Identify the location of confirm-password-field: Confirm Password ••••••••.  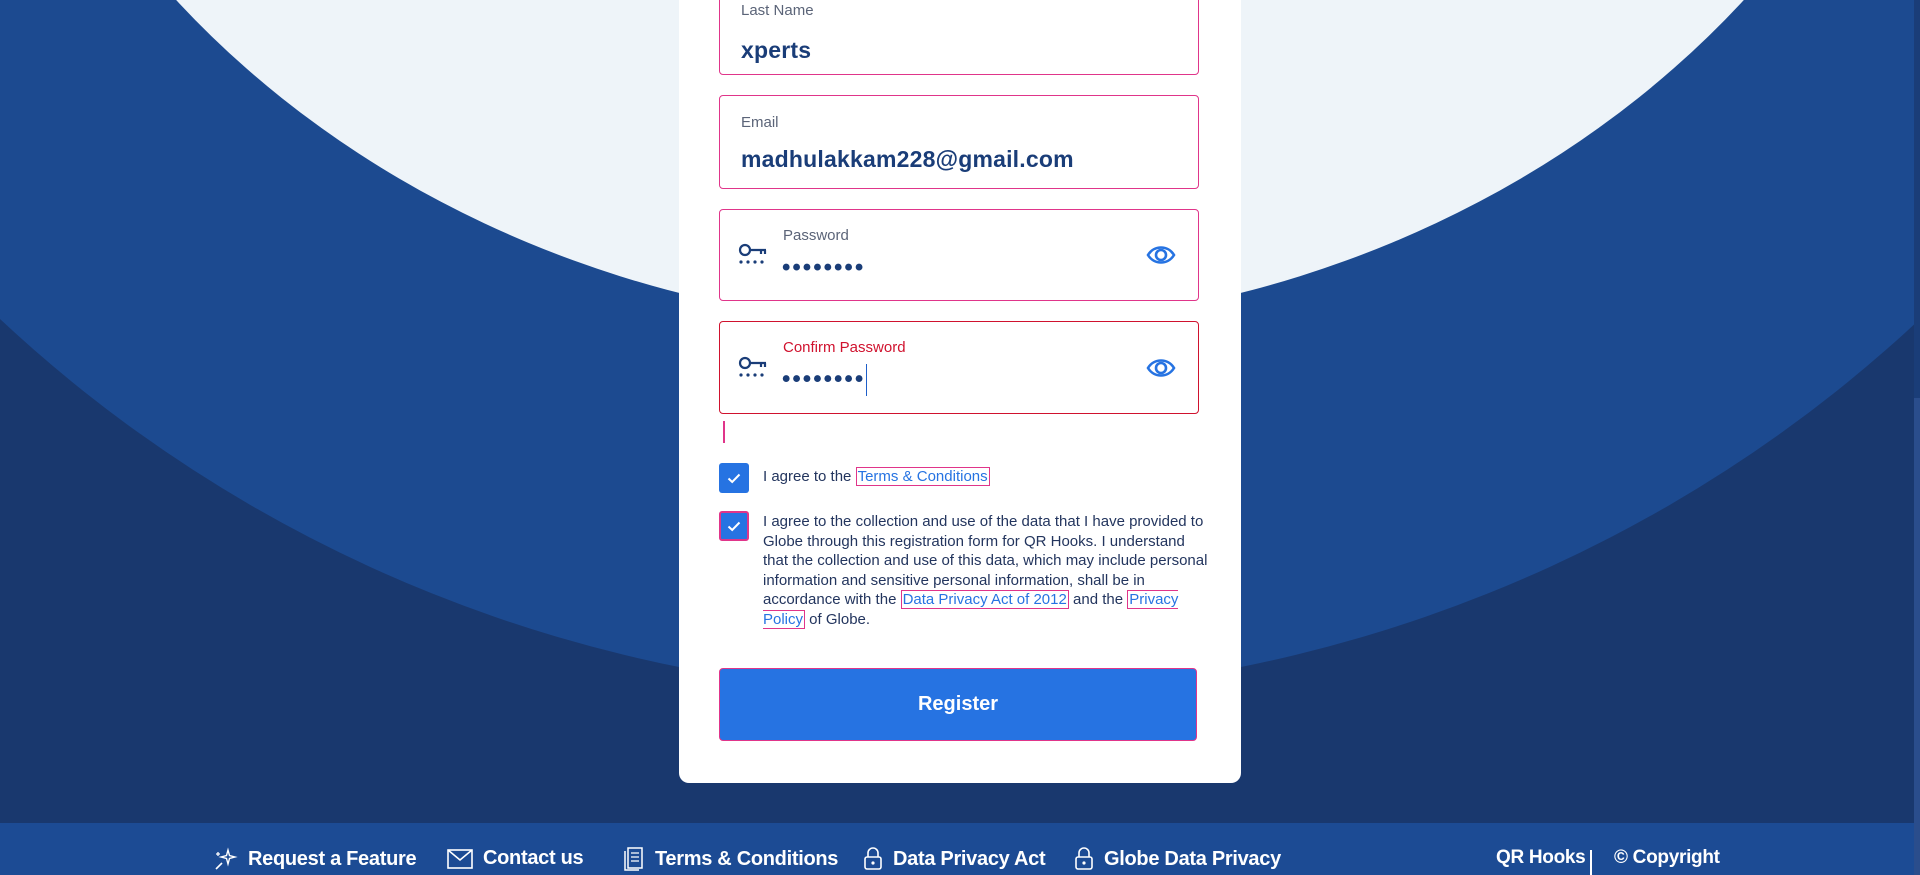
(959, 367).